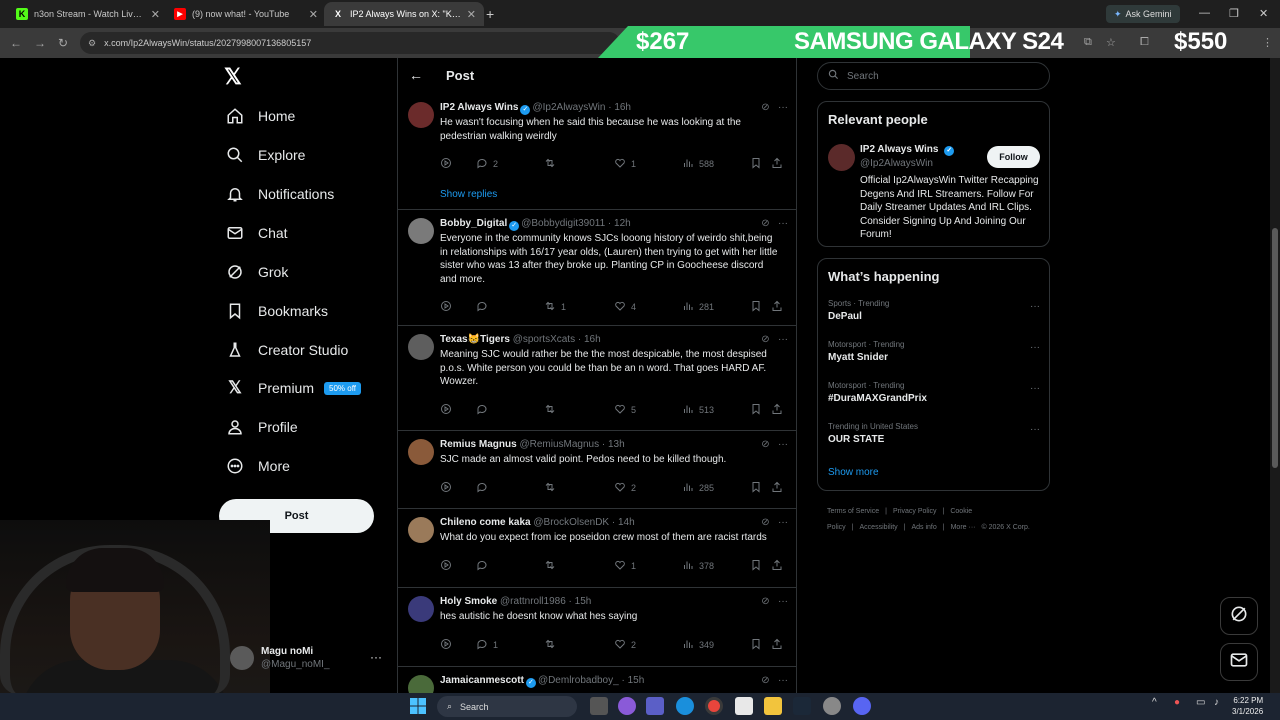 Image resolution: width=1280 pixels, height=720 pixels. Describe the element at coordinates (1275, 375) in the screenshot. I see `page-scrollbar` at that location.